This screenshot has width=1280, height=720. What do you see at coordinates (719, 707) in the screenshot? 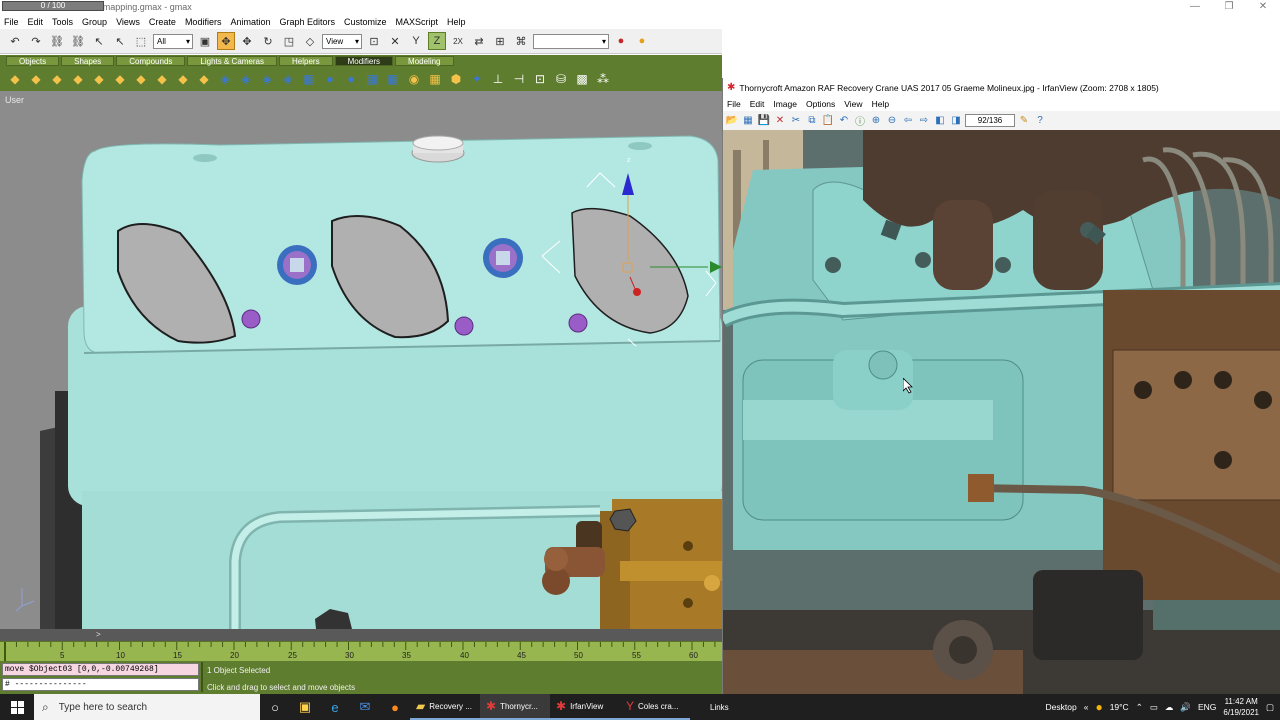
I see `links-toolbar: Links` at bounding box center [719, 707].